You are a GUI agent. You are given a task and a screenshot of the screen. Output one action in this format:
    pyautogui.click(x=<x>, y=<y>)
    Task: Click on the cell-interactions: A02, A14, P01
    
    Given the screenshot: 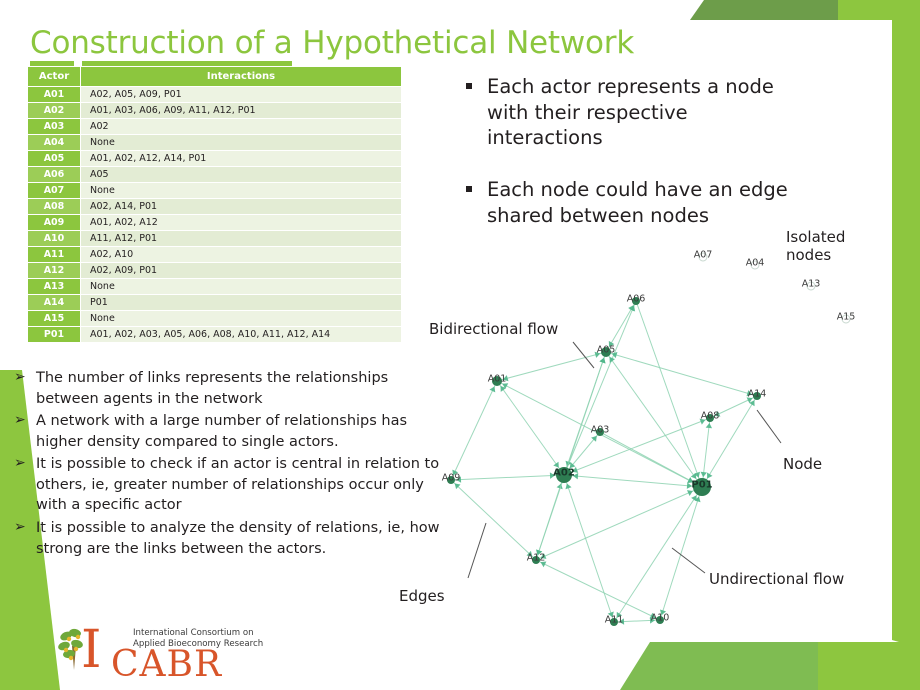 What is the action you would take?
    pyautogui.click(x=241, y=206)
    